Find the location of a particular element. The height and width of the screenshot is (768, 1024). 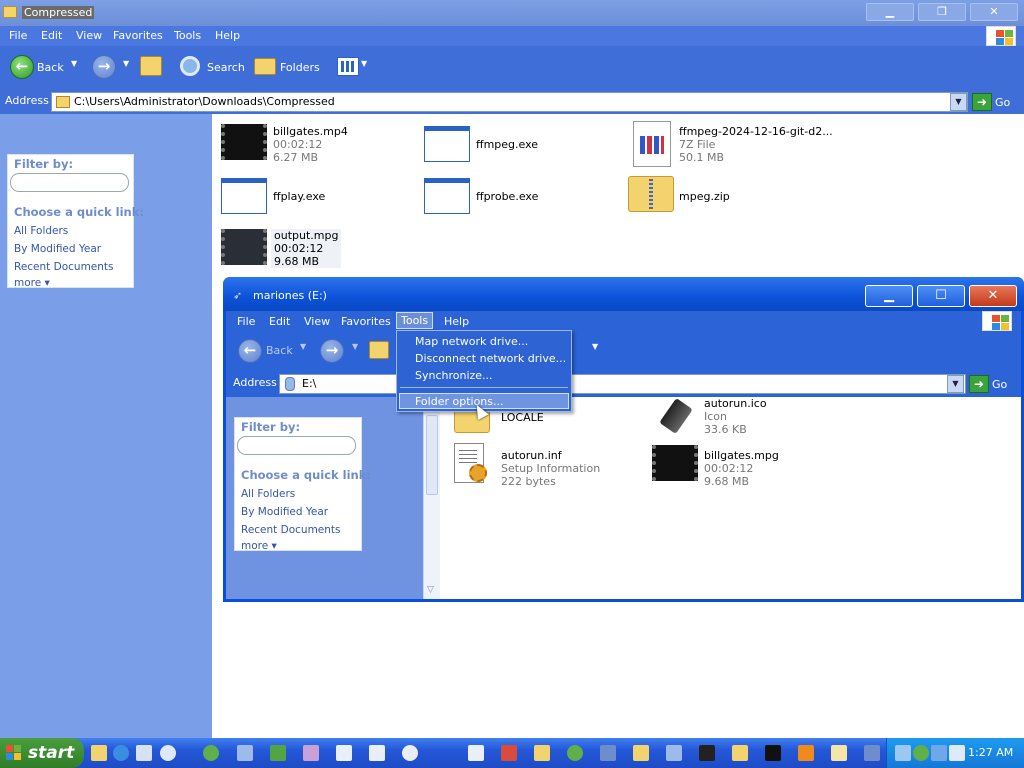

address-input: E:\ is located at coordinates (622, 384).